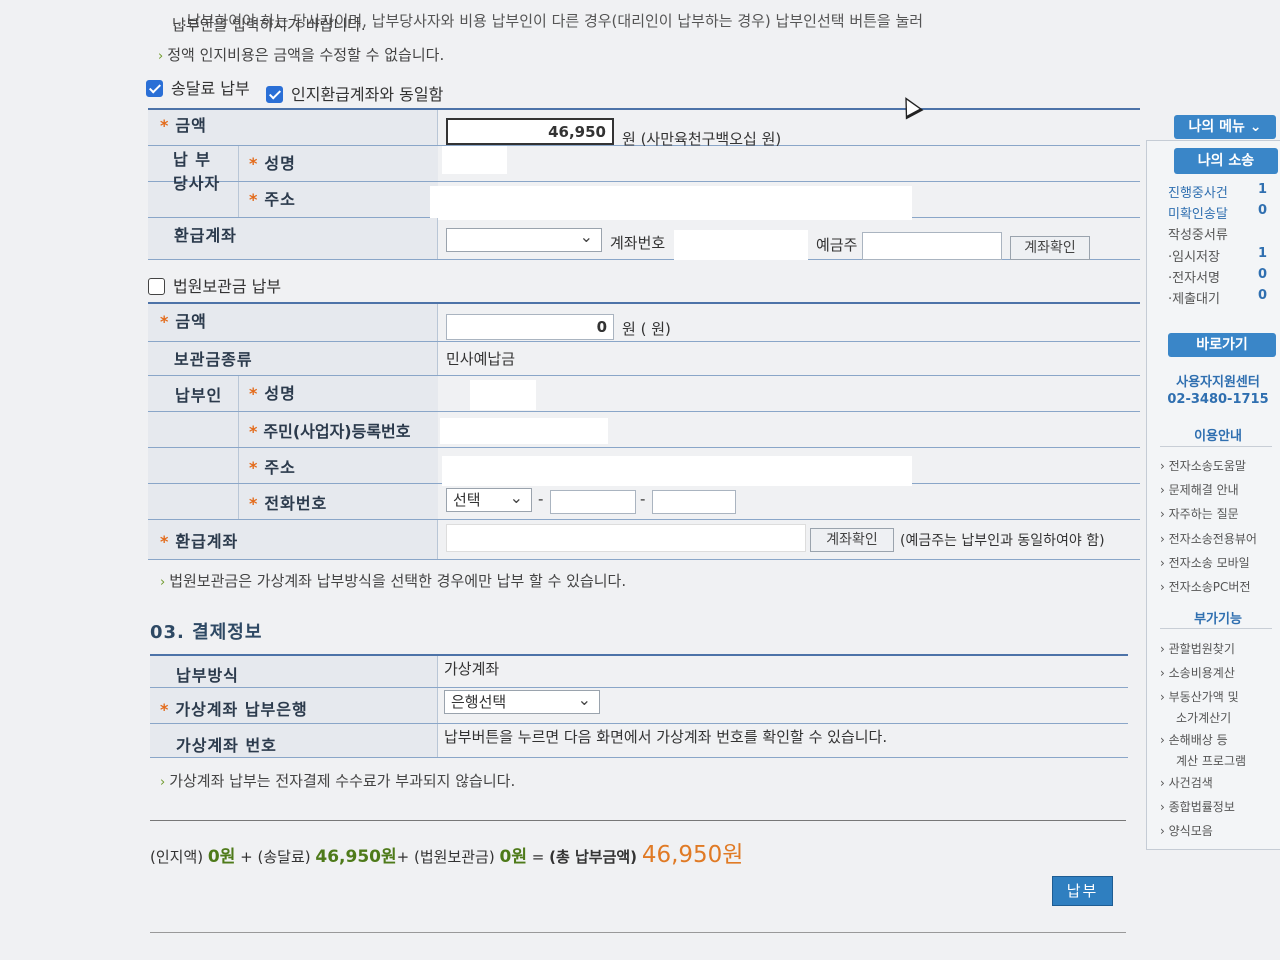 The width and height of the screenshot is (1280, 960). Describe the element at coordinates (274, 94) in the screenshot. I see `same-account-checkbox` at that location.